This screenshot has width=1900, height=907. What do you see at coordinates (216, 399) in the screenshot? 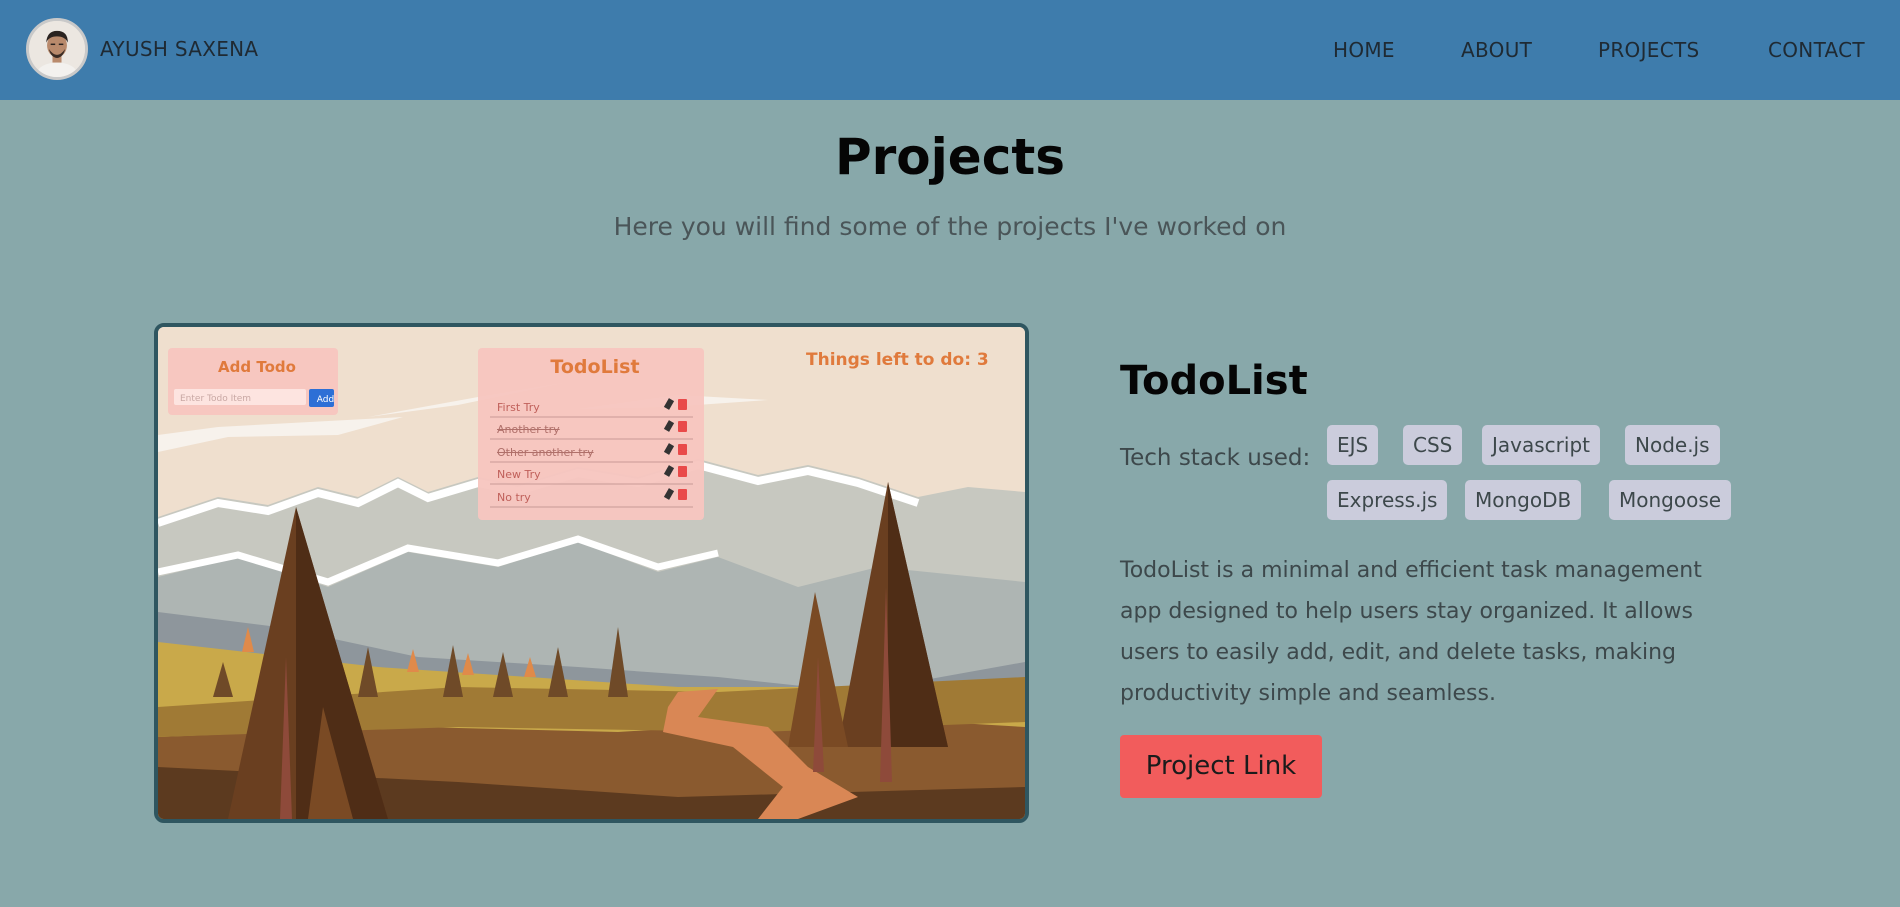
I see `todo-input-placeholder: Enter Todo Item` at bounding box center [216, 399].